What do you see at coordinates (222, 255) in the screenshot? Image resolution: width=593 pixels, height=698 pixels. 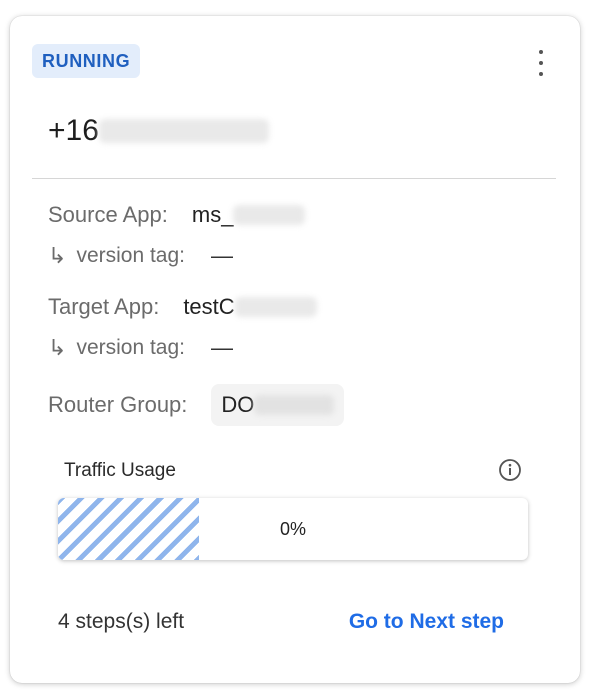 I see `source-version-value: —` at bounding box center [222, 255].